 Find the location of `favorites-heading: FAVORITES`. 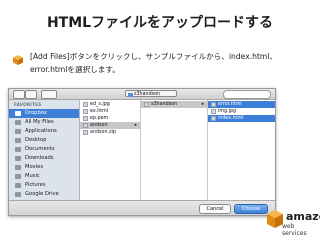

favorites-heading: FAVORITES is located at coordinates (28, 104).